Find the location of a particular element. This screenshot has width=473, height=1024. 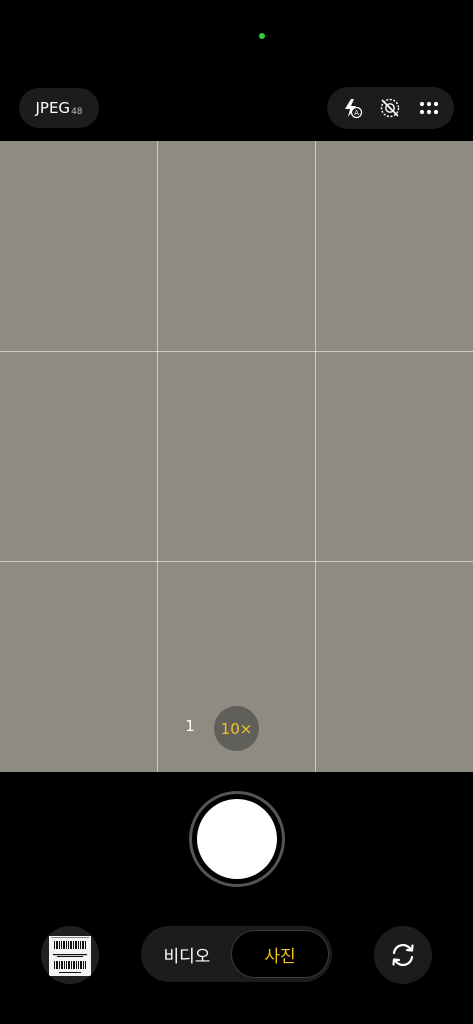

shutter-inner is located at coordinates (237, 839).